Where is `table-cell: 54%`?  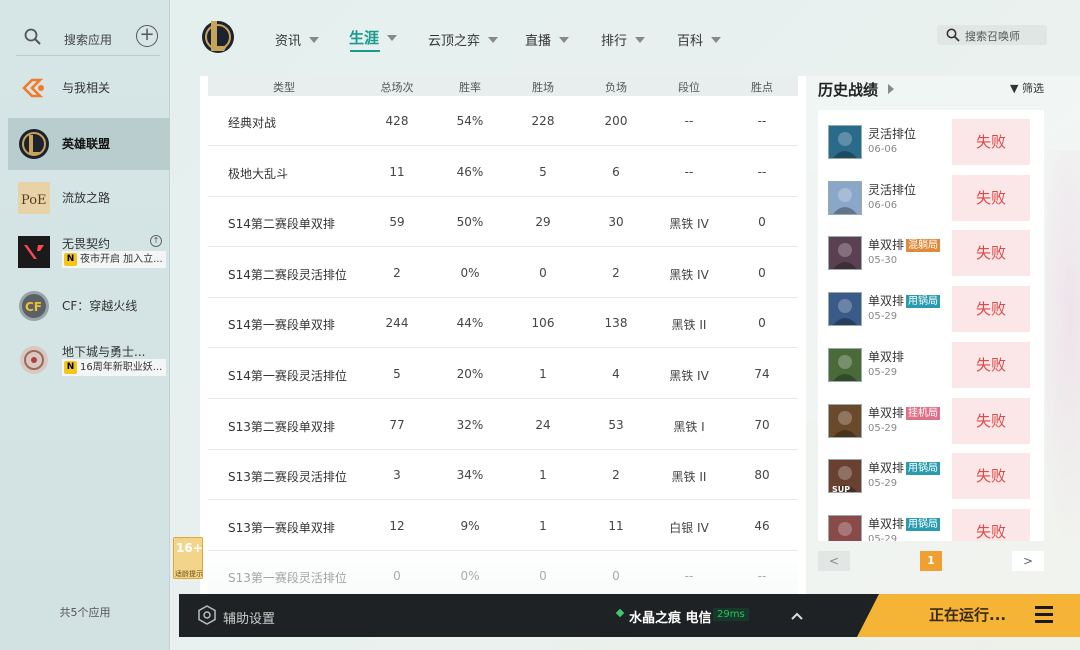 table-cell: 54% is located at coordinates (470, 121).